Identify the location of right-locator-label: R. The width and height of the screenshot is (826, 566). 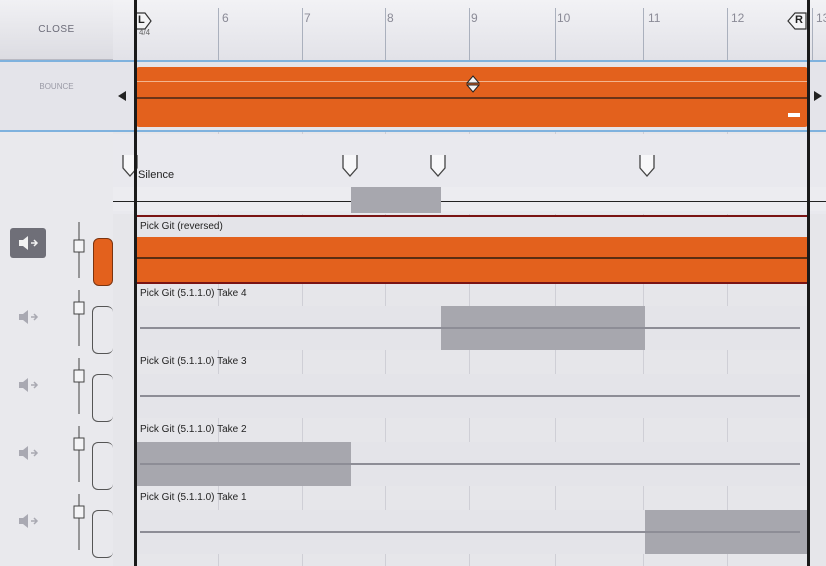
(799, 20).